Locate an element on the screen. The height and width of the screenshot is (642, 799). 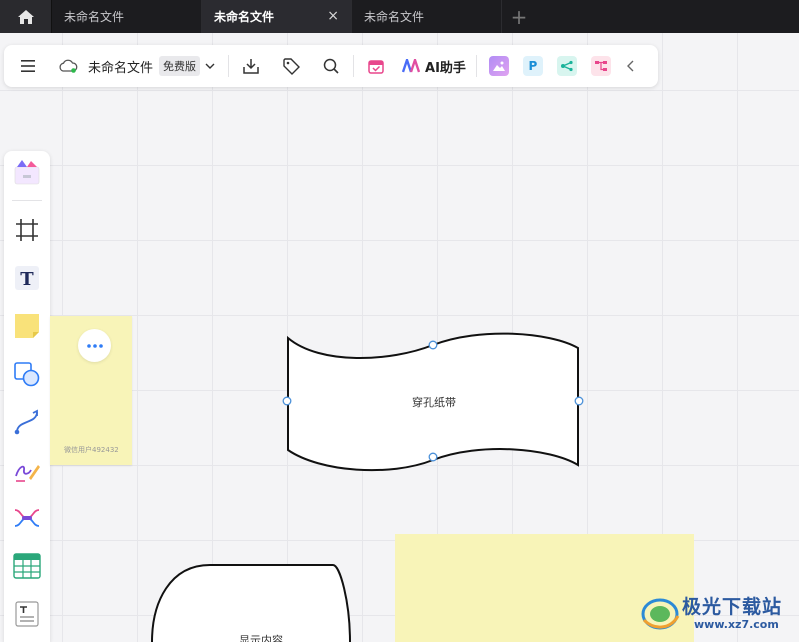
add-tab-button: + is located at coordinates (519, 16).